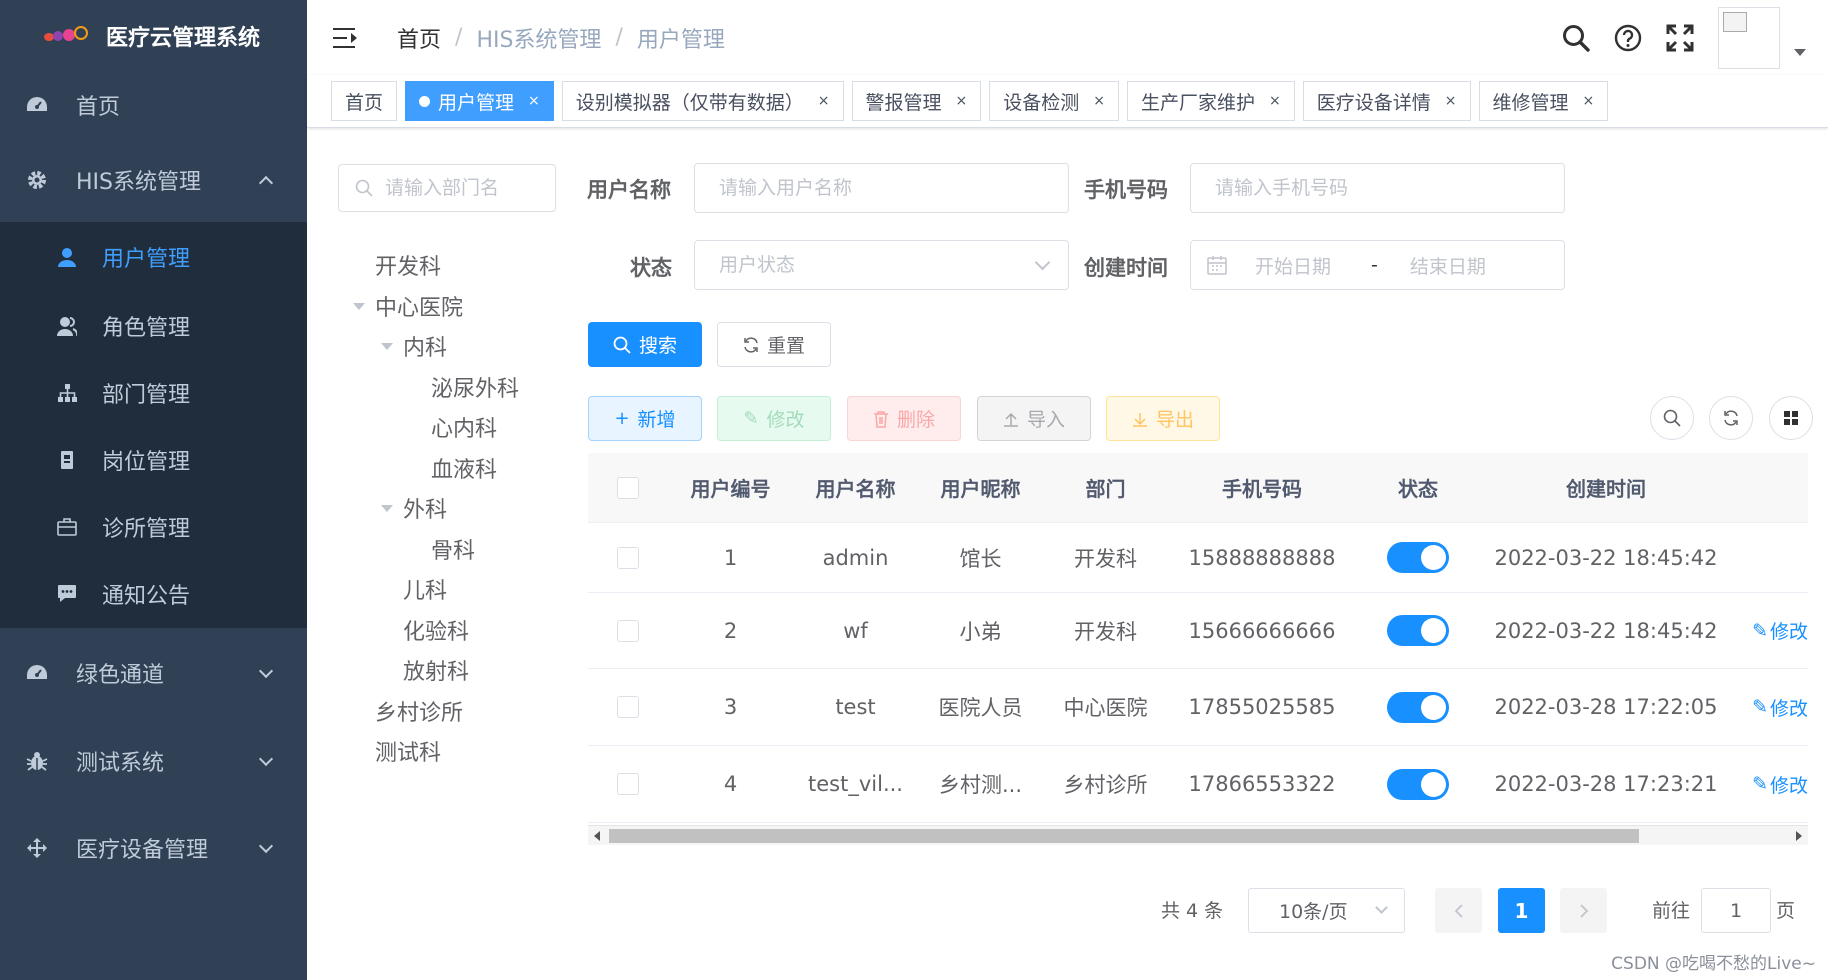 The height and width of the screenshot is (980, 1828). Describe the element at coordinates (1791, 418) in the screenshot. I see `columns-button` at that location.